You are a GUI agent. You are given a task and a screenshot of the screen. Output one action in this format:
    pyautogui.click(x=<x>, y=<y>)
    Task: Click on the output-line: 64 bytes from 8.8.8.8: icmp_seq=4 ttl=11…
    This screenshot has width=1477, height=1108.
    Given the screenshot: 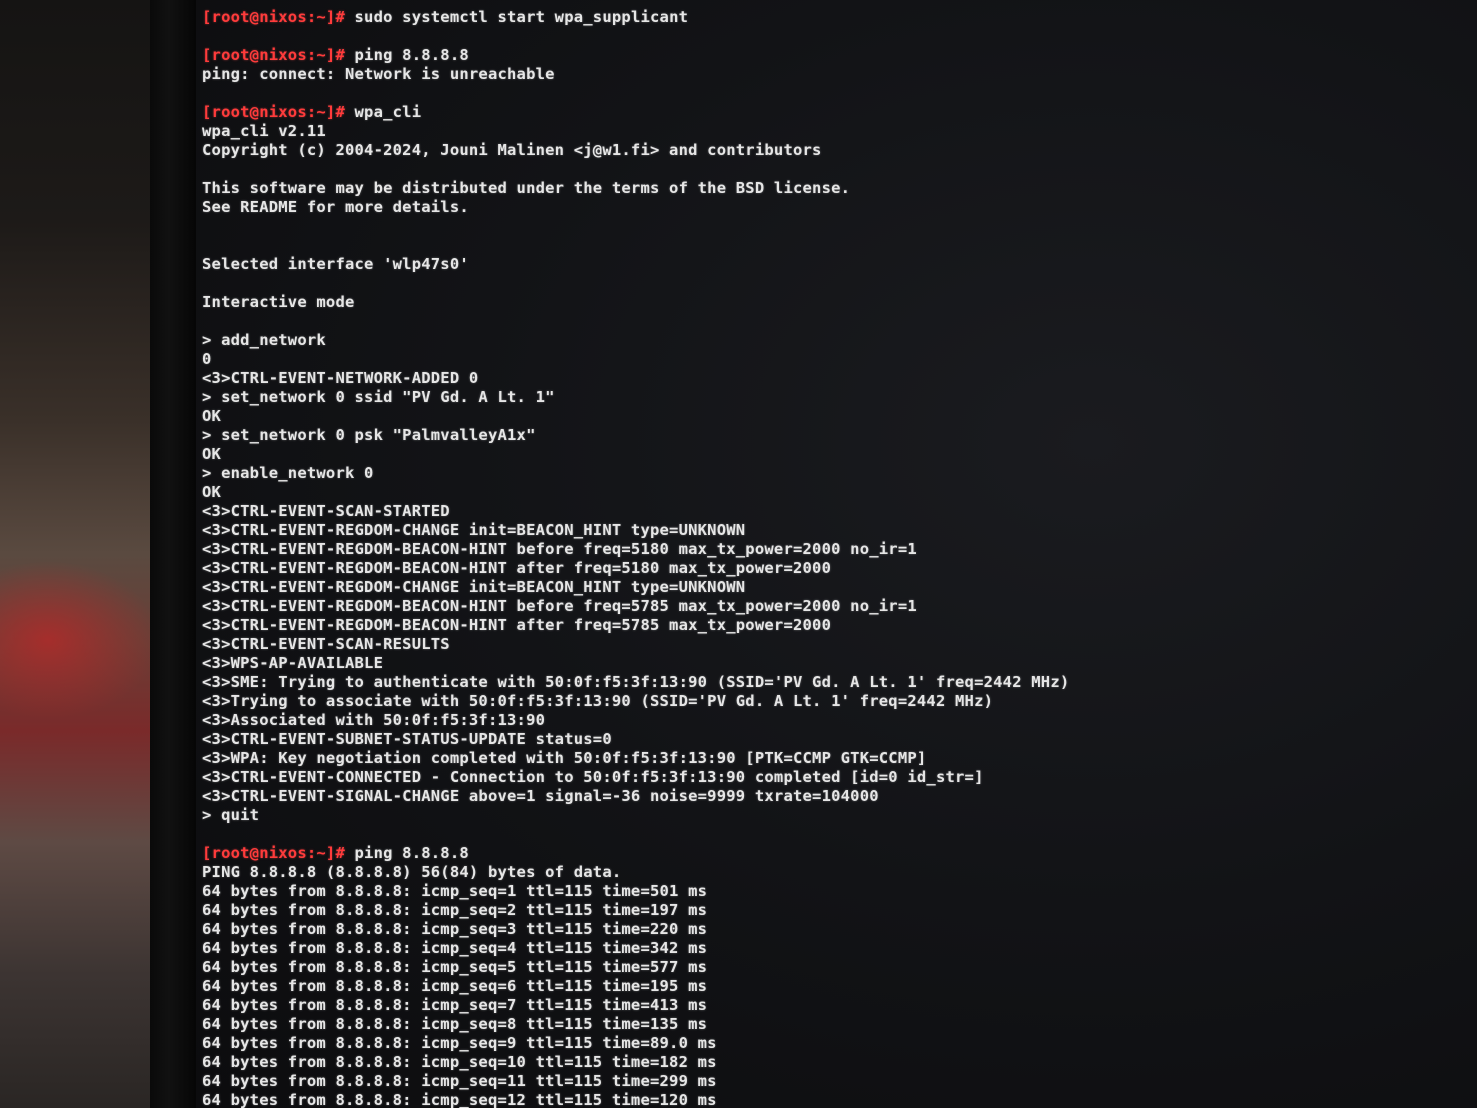 What is the action you would take?
    pyautogui.click(x=455, y=948)
    